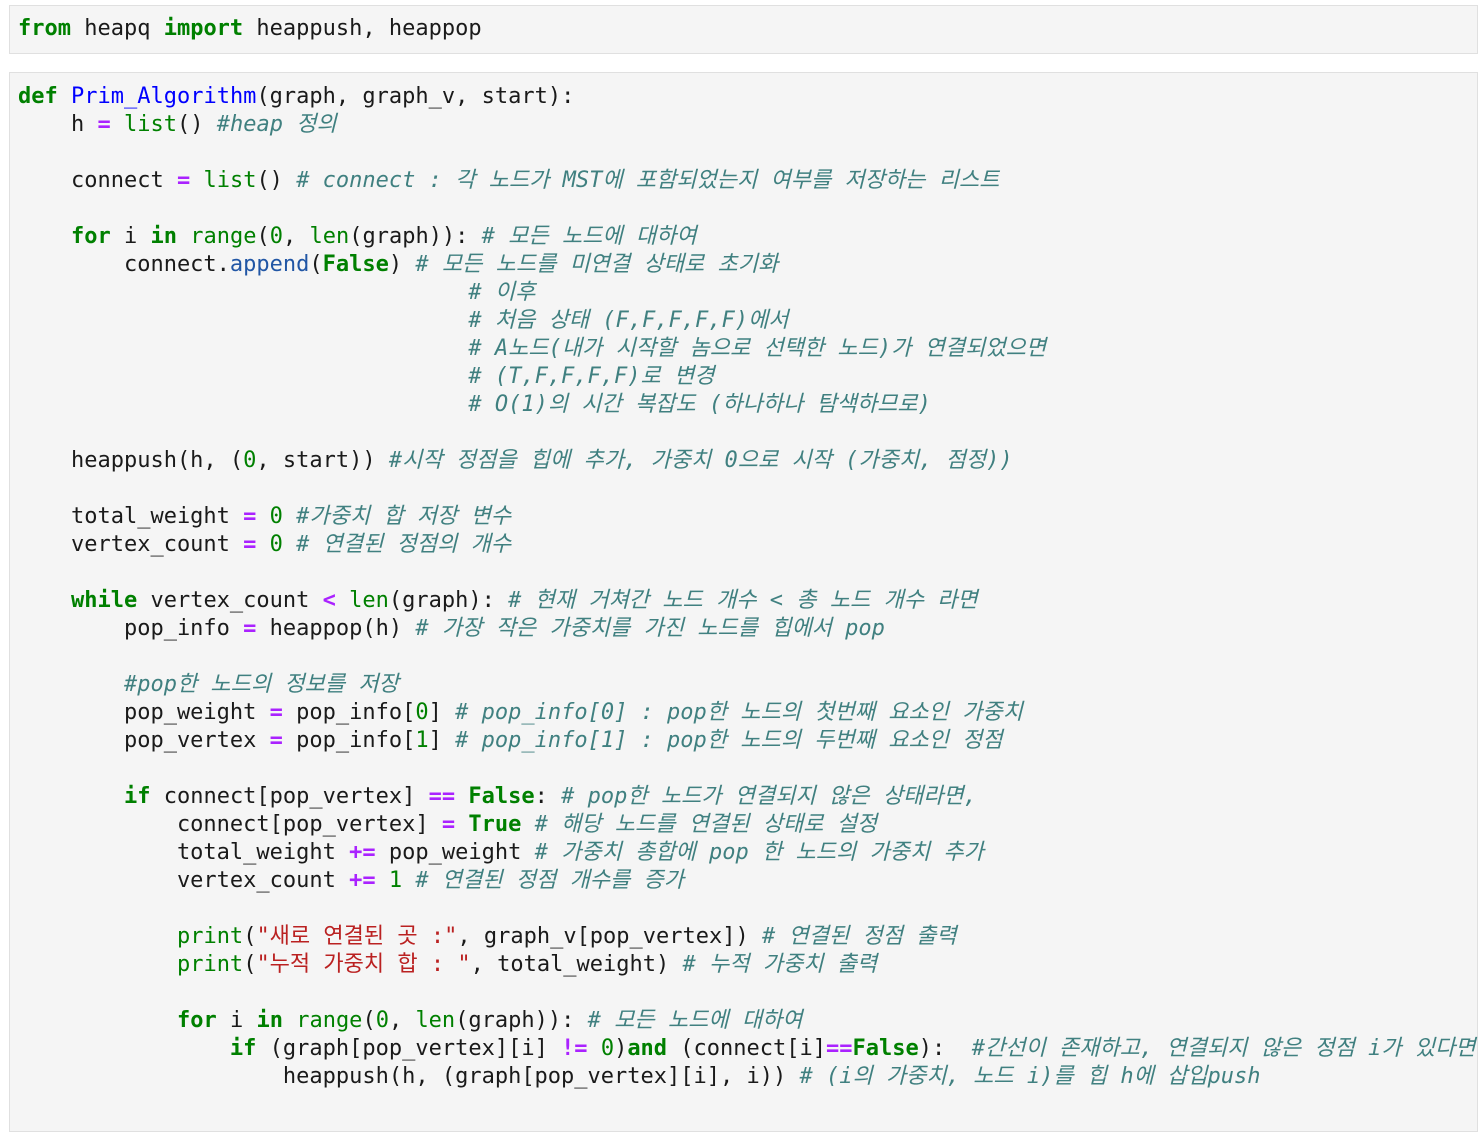 The height and width of the screenshot is (1142, 1478). Describe the element at coordinates (621, 1048) in the screenshot. I see `code-text: )` at that location.